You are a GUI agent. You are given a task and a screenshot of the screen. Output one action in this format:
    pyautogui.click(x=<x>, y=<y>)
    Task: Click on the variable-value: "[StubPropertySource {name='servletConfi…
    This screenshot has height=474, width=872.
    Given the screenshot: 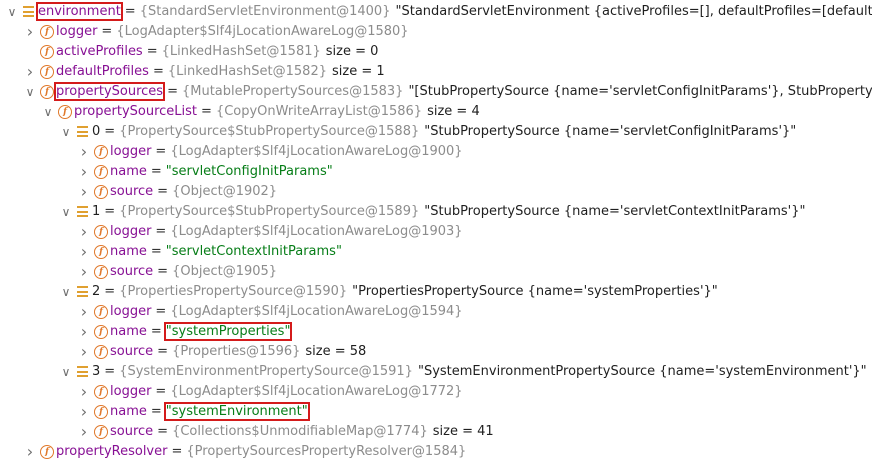 What is the action you would take?
    pyautogui.click(x=640, y=91)
    